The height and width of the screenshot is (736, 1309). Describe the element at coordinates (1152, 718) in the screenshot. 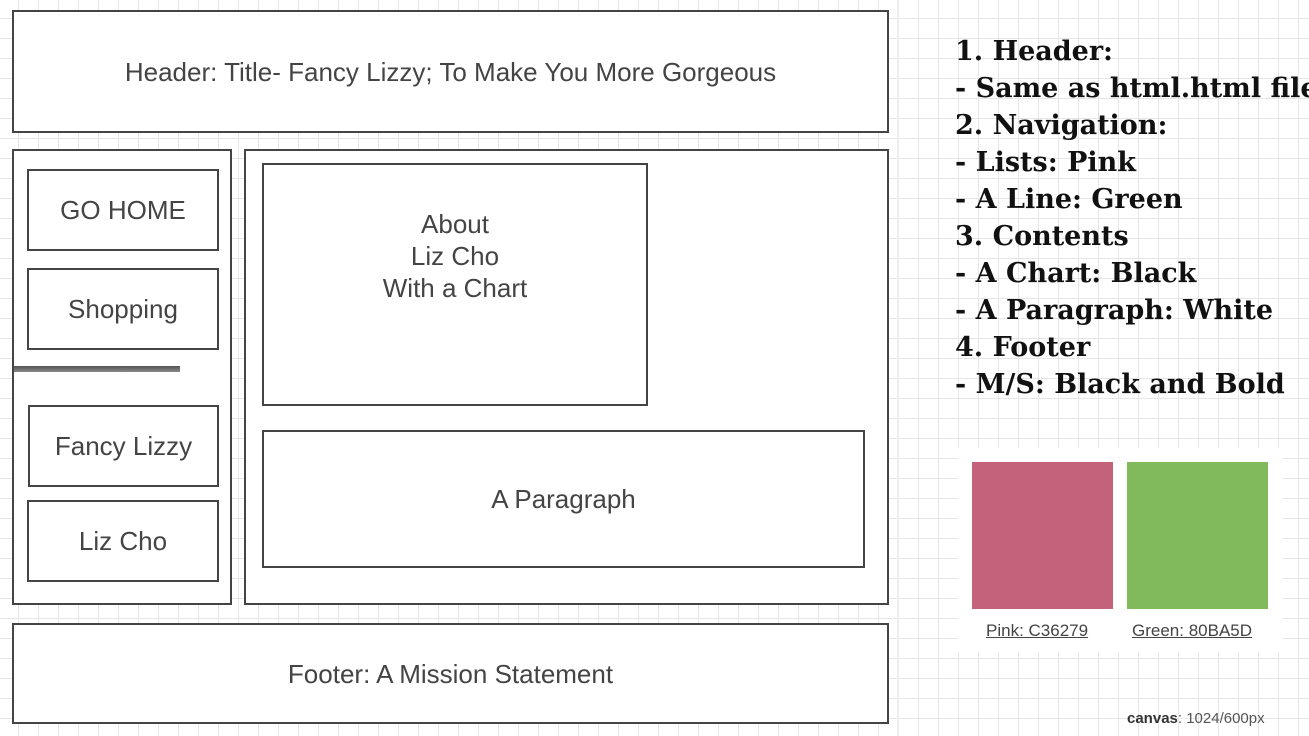

I see `canvas-note-key: canvas` at that location.